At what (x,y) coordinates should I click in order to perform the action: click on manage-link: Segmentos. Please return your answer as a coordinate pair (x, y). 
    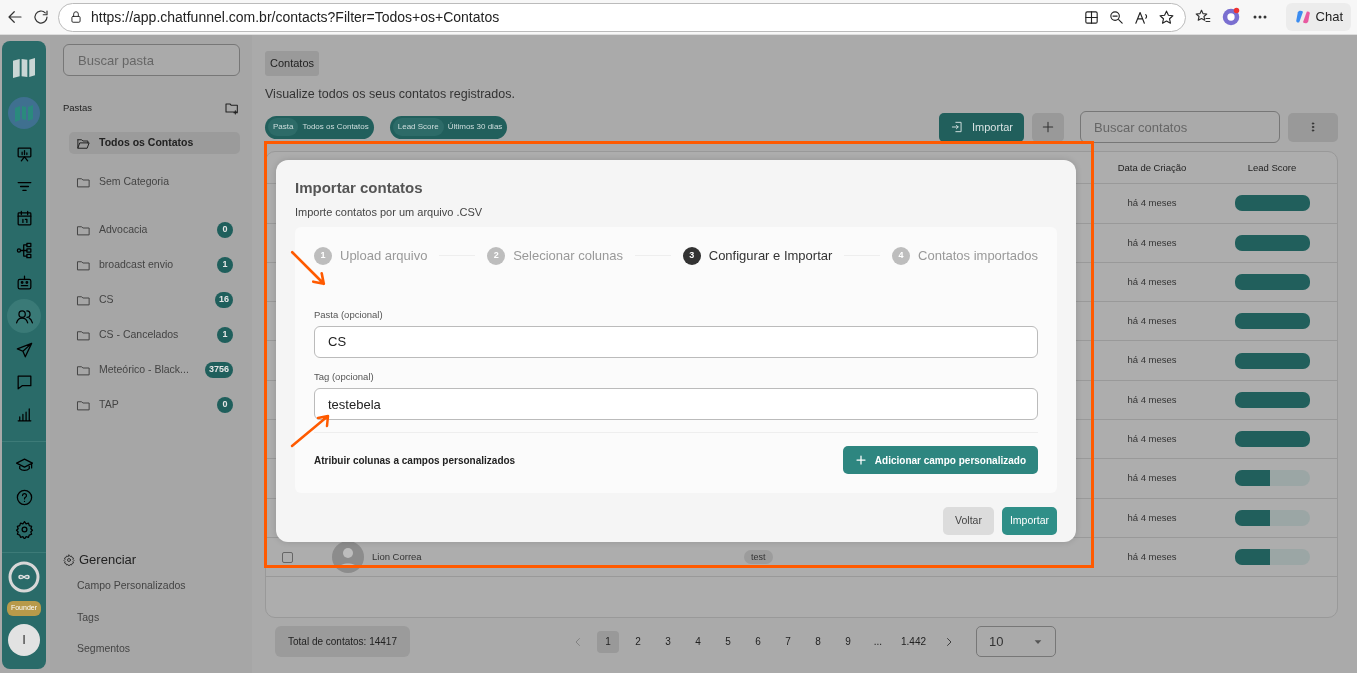
    Looking at the image, I should click on (151, 649).